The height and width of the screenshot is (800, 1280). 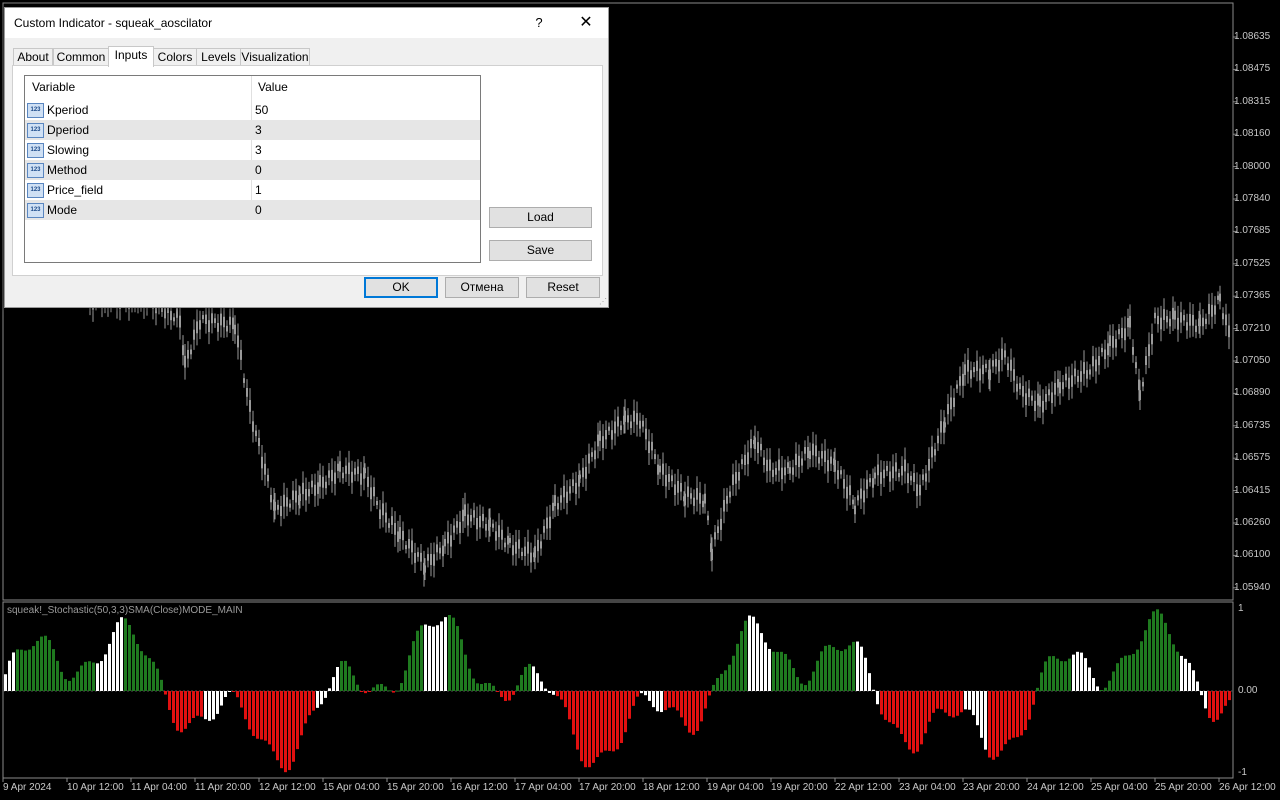 What do you see at coordinates (603, 302) in the screenshot?
I see `resize-grip-icon: ⋰` at bounding box center [603, 302].